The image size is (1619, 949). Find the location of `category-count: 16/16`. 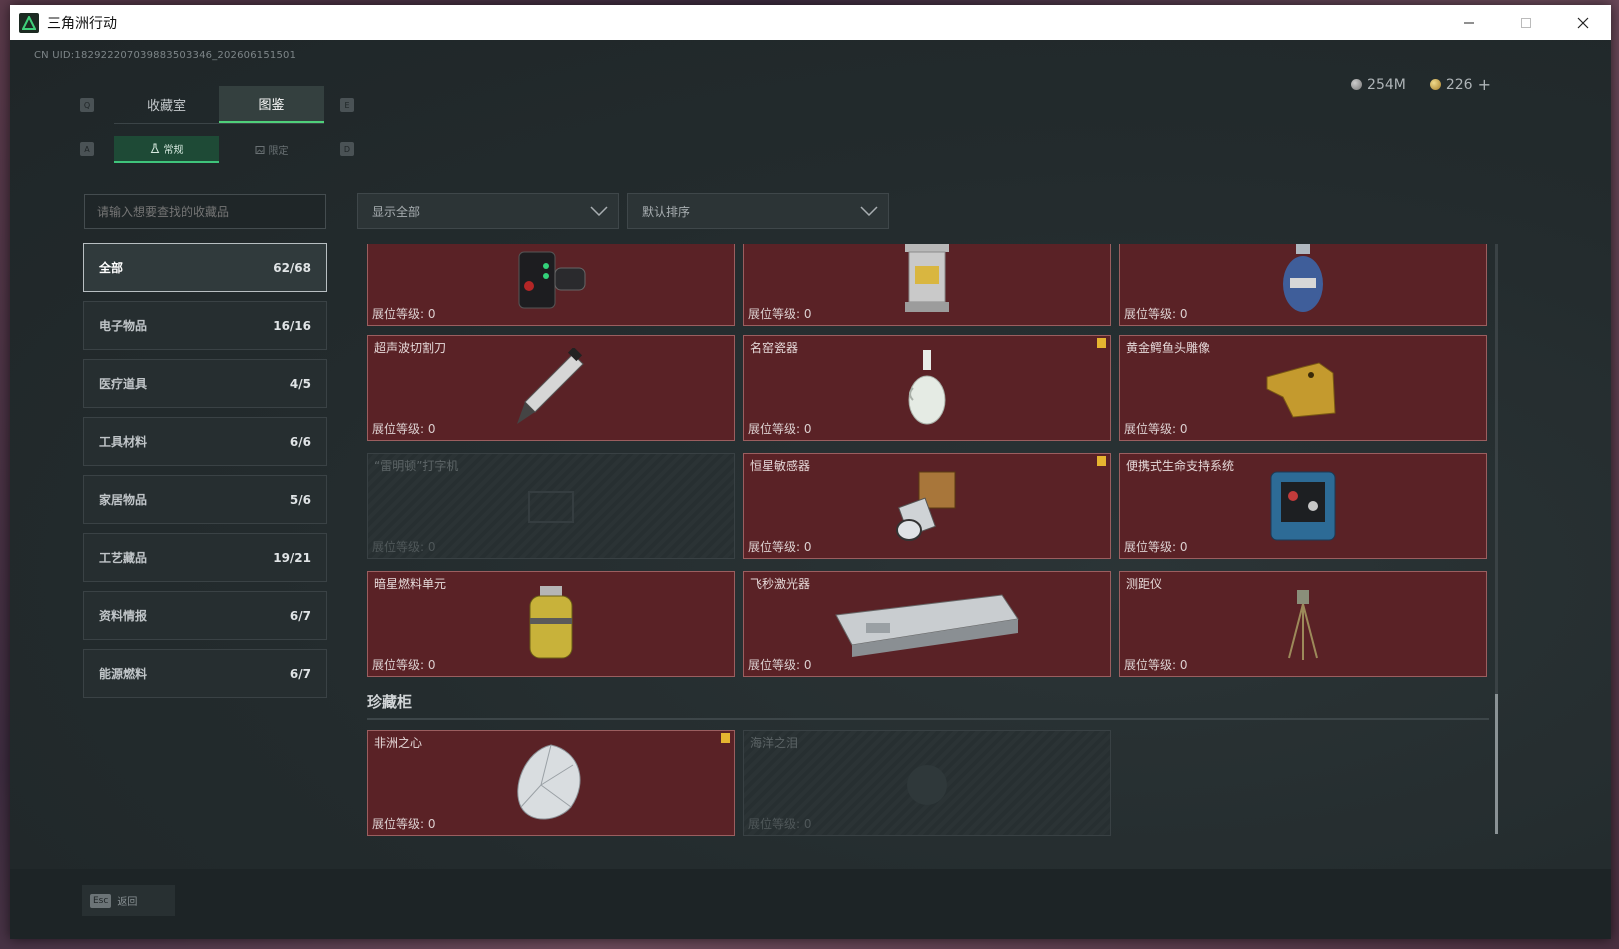

category-count: 16/16 is located at coordinates (292, 325).